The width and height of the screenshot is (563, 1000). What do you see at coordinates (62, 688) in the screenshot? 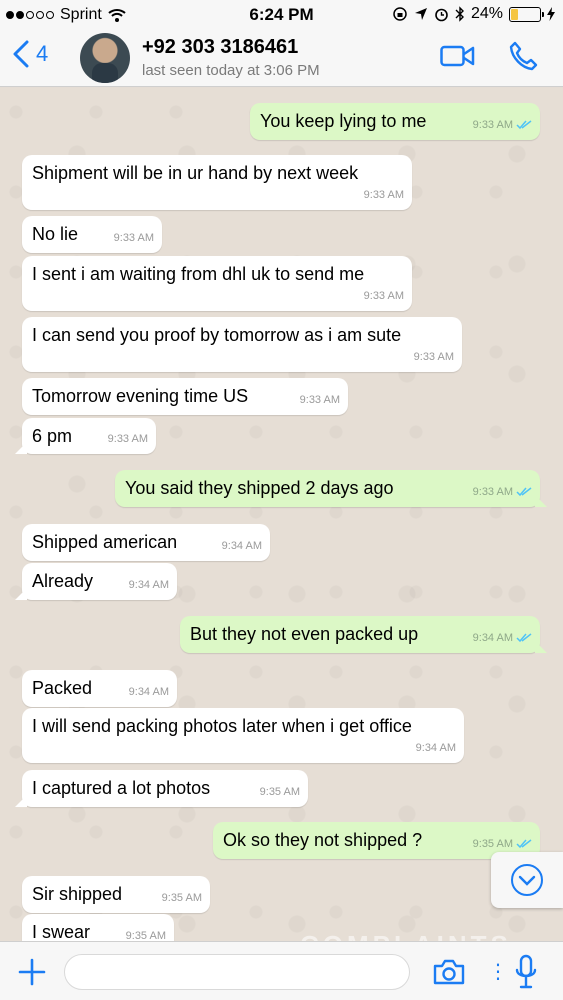
I see `message-text: Packed` at bounding box center [62, 688].